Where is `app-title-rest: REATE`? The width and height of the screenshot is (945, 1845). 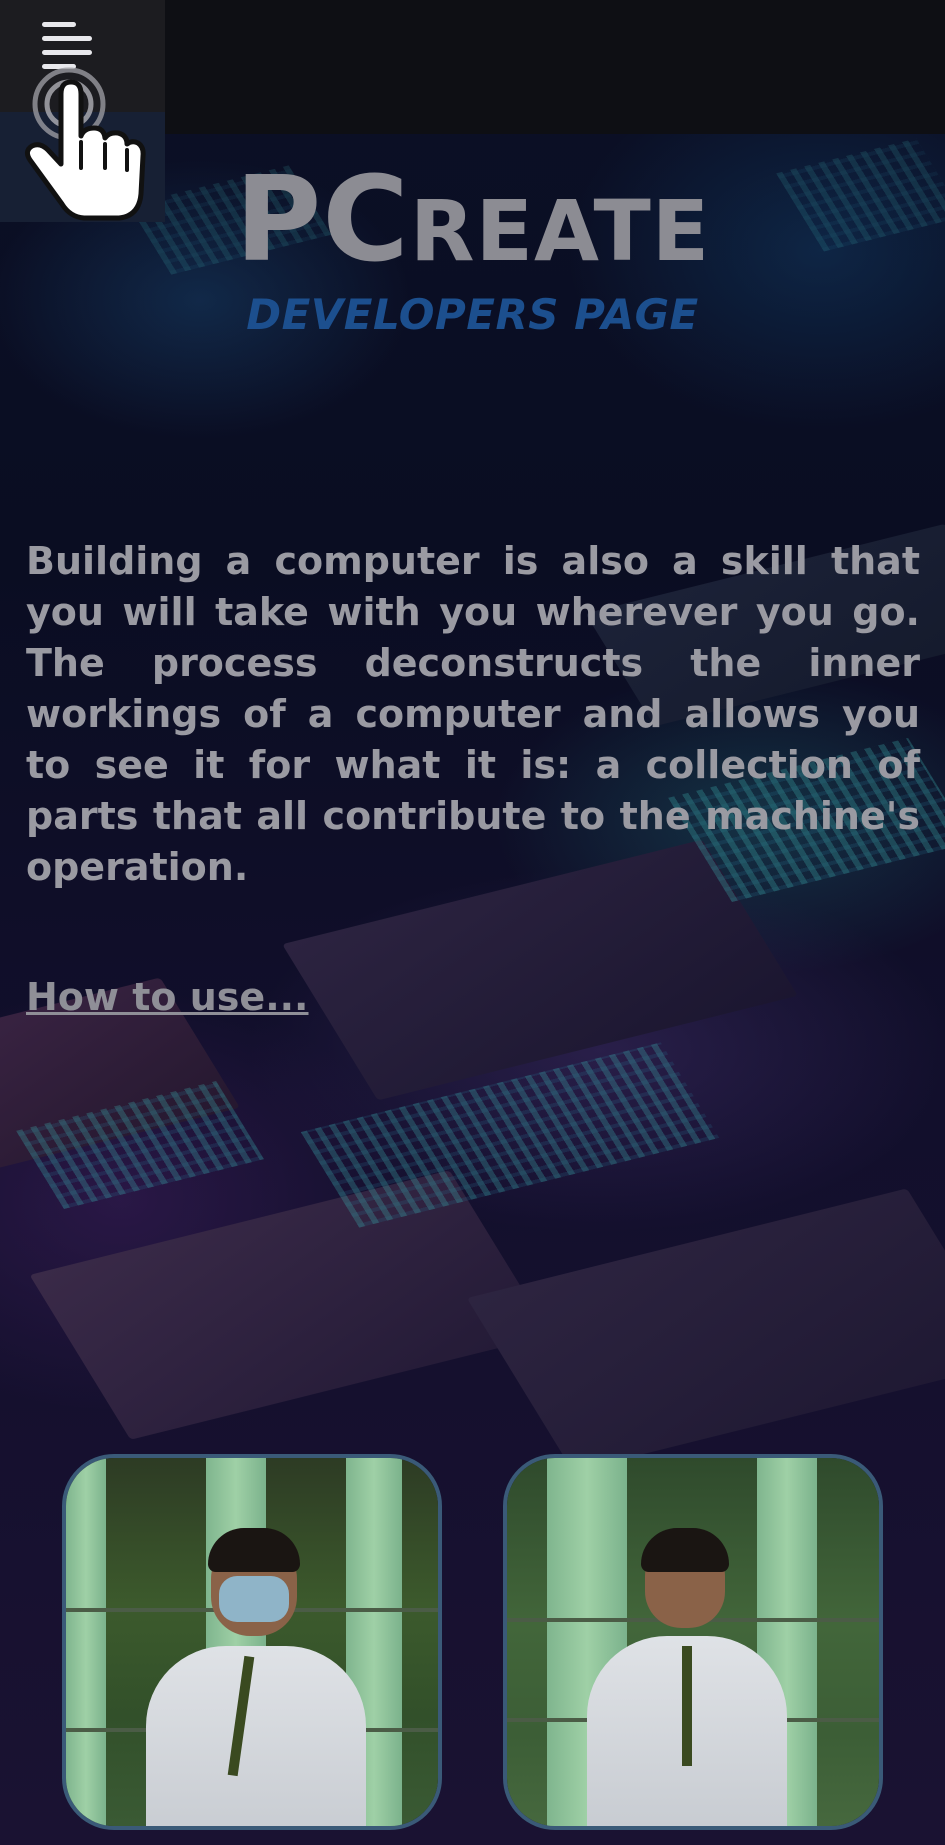 app-title-rest: REATE is located at coordinates (560, 231).